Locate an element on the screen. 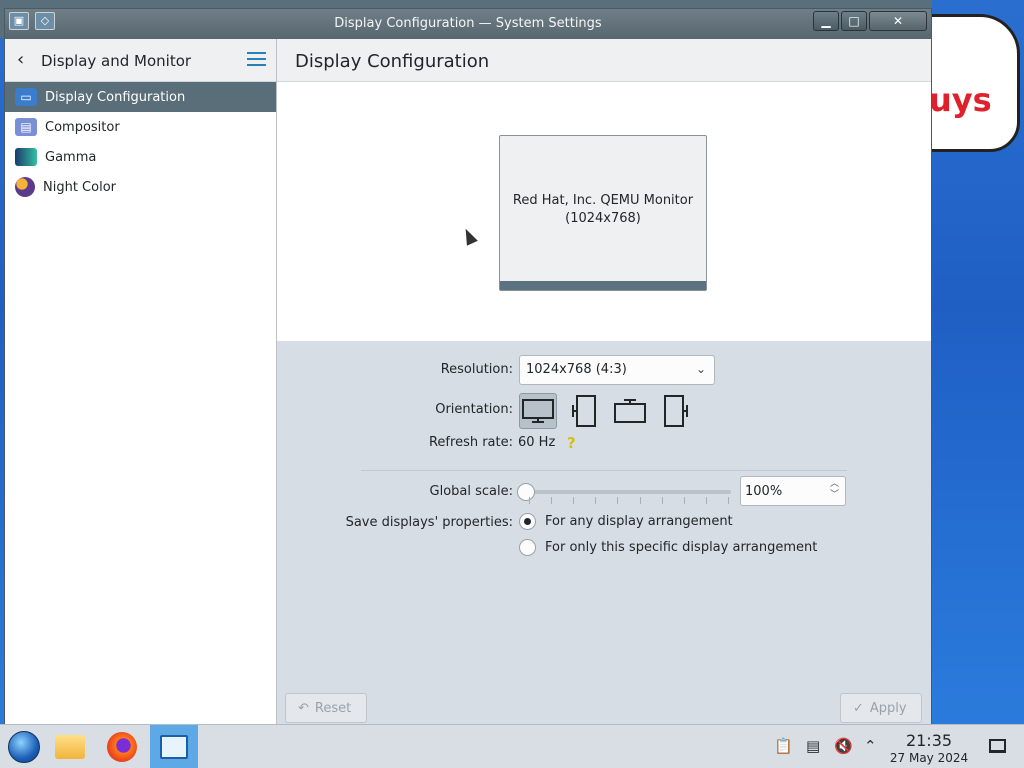 The height and width of the screenshot is (768, 1024). start-orb-icon is located at coordinates (24, 747).